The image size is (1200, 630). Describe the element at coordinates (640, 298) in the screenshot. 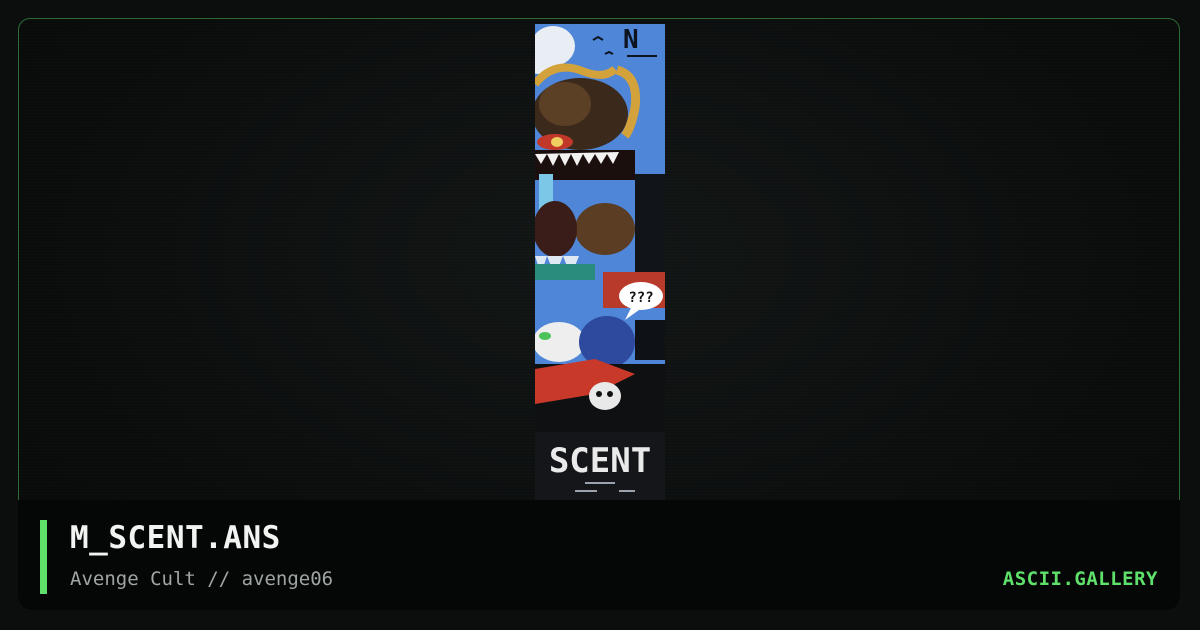

I see `artwork-speech-bubble: ???` at that location.